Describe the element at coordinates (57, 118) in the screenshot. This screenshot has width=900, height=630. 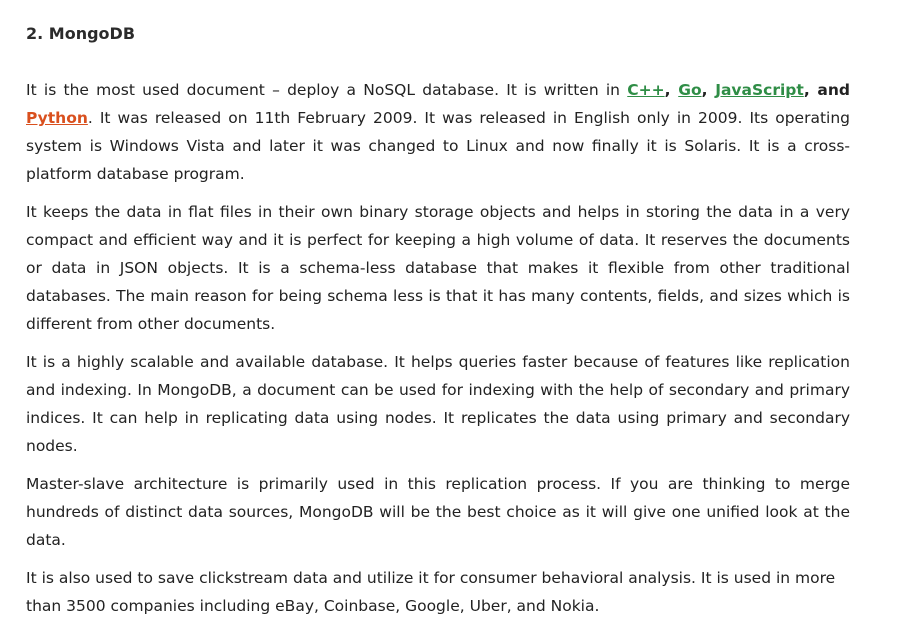
I see `link-python: Python` at that location.